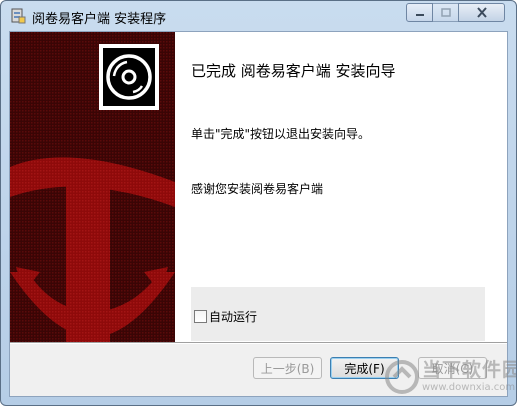 The width and height of the screenshot is (517, 406). I want to click on cancel-button: 取消(C), so click(452, 368).